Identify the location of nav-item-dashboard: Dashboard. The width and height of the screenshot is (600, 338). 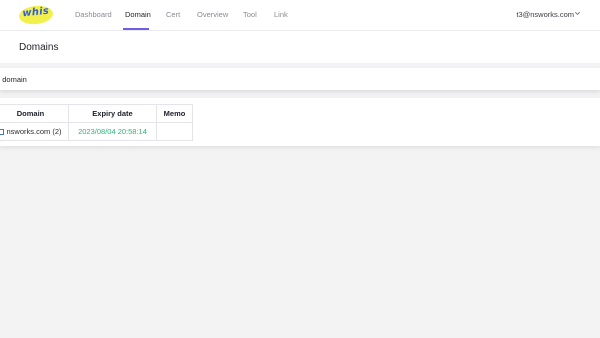
(93, 14).